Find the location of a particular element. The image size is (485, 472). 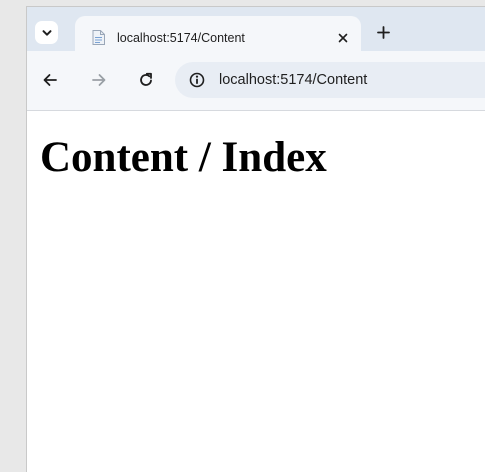

tab-close-button is located at coordinates (342, 37).